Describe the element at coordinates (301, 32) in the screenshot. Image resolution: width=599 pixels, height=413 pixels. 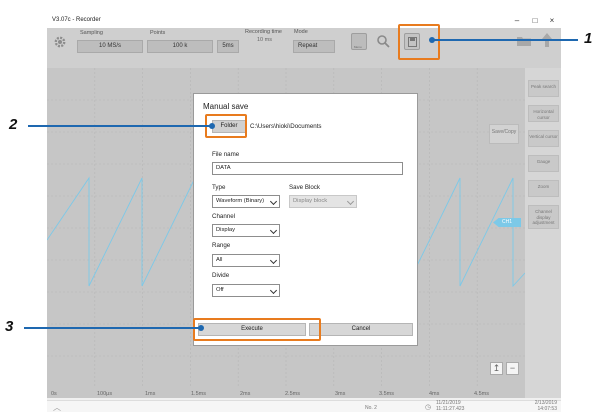
I see `mode-label: Mode` at that location.